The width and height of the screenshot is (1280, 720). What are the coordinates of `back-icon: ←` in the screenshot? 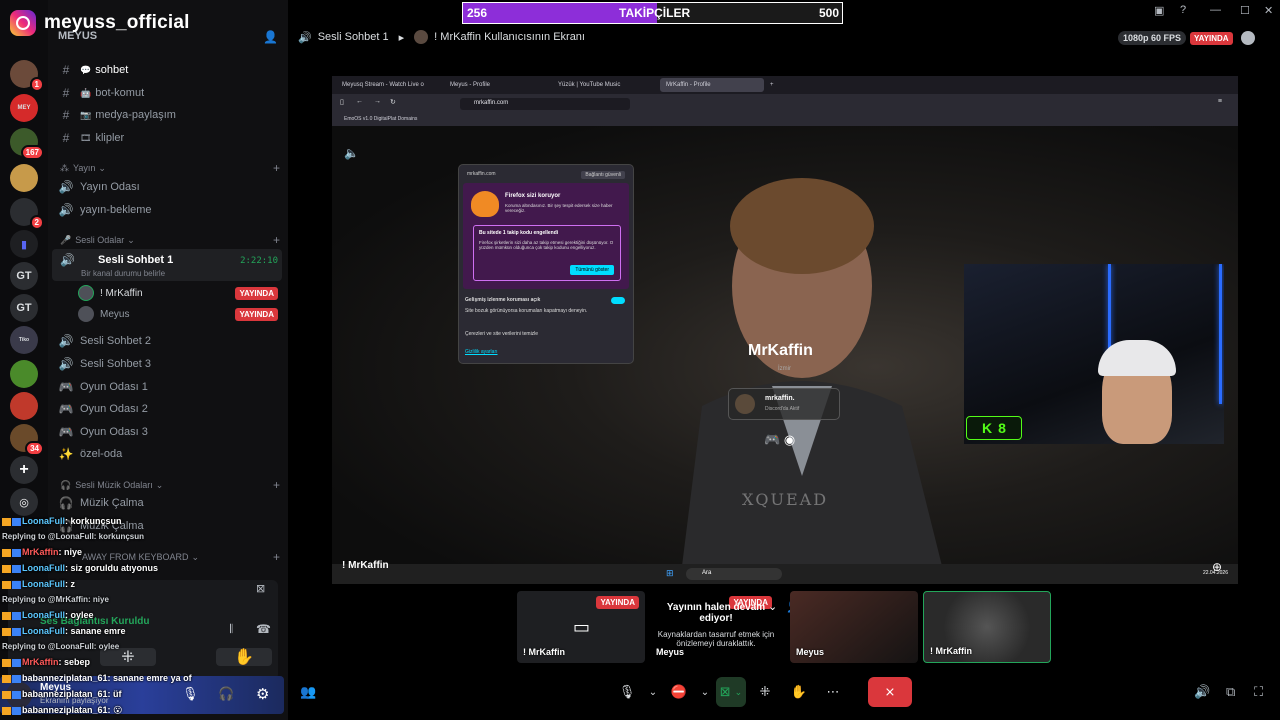 It's located at (359, 101).